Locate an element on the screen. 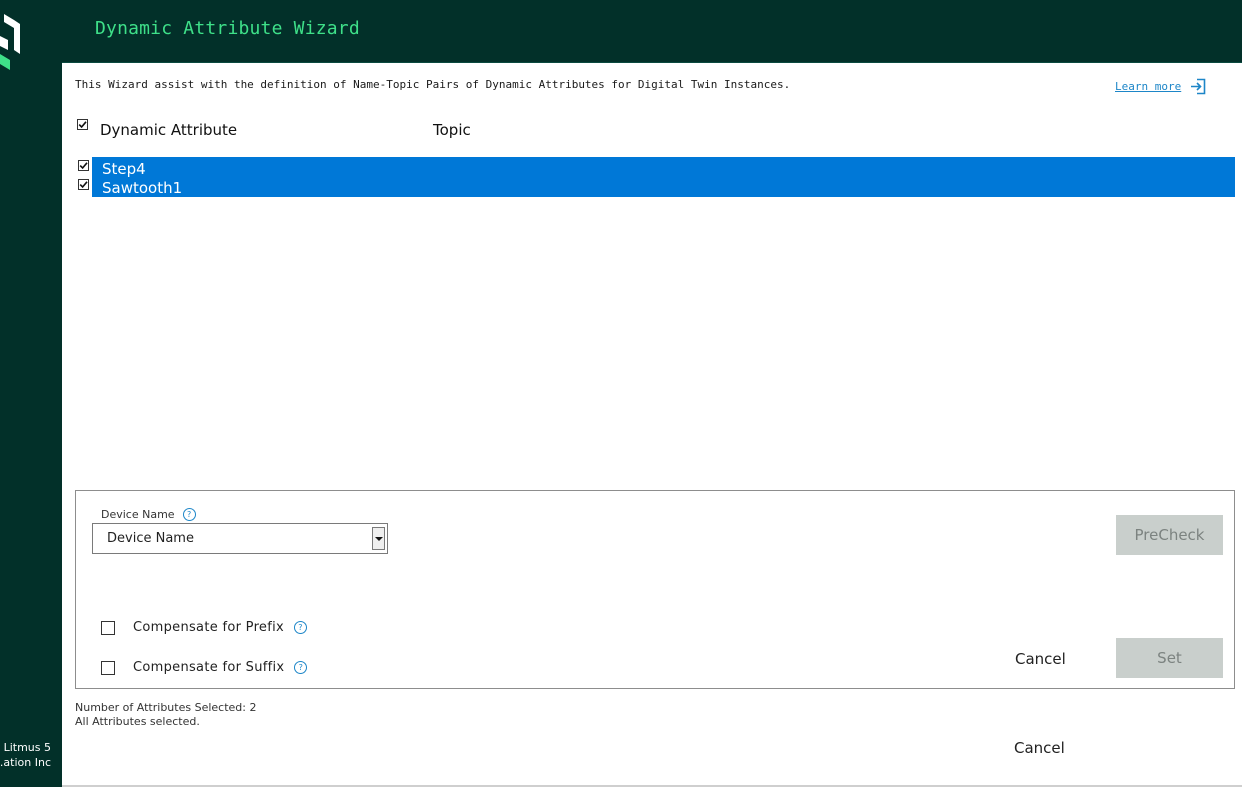  row-checkbox-sawtooth1 is located at coordinates (83, 184).